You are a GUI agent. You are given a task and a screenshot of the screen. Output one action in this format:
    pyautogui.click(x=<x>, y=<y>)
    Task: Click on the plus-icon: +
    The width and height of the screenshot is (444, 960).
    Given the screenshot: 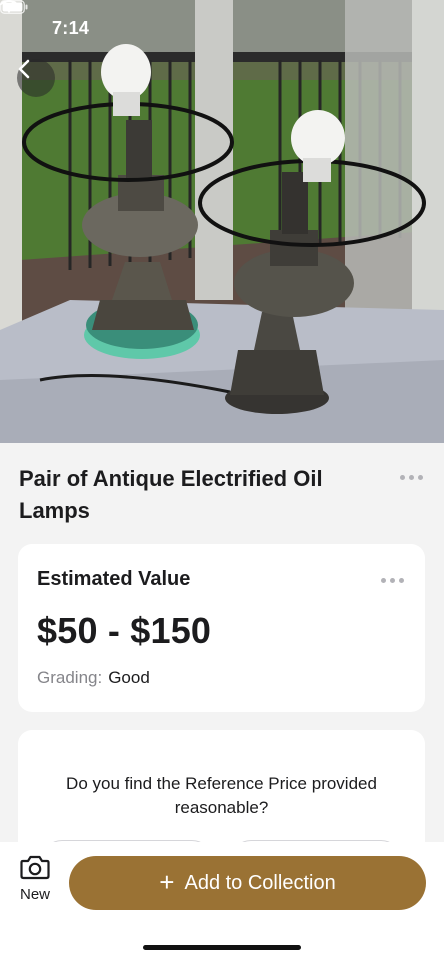 What is the action you would take?
    pyautogui.click(x=167, y=882)
    